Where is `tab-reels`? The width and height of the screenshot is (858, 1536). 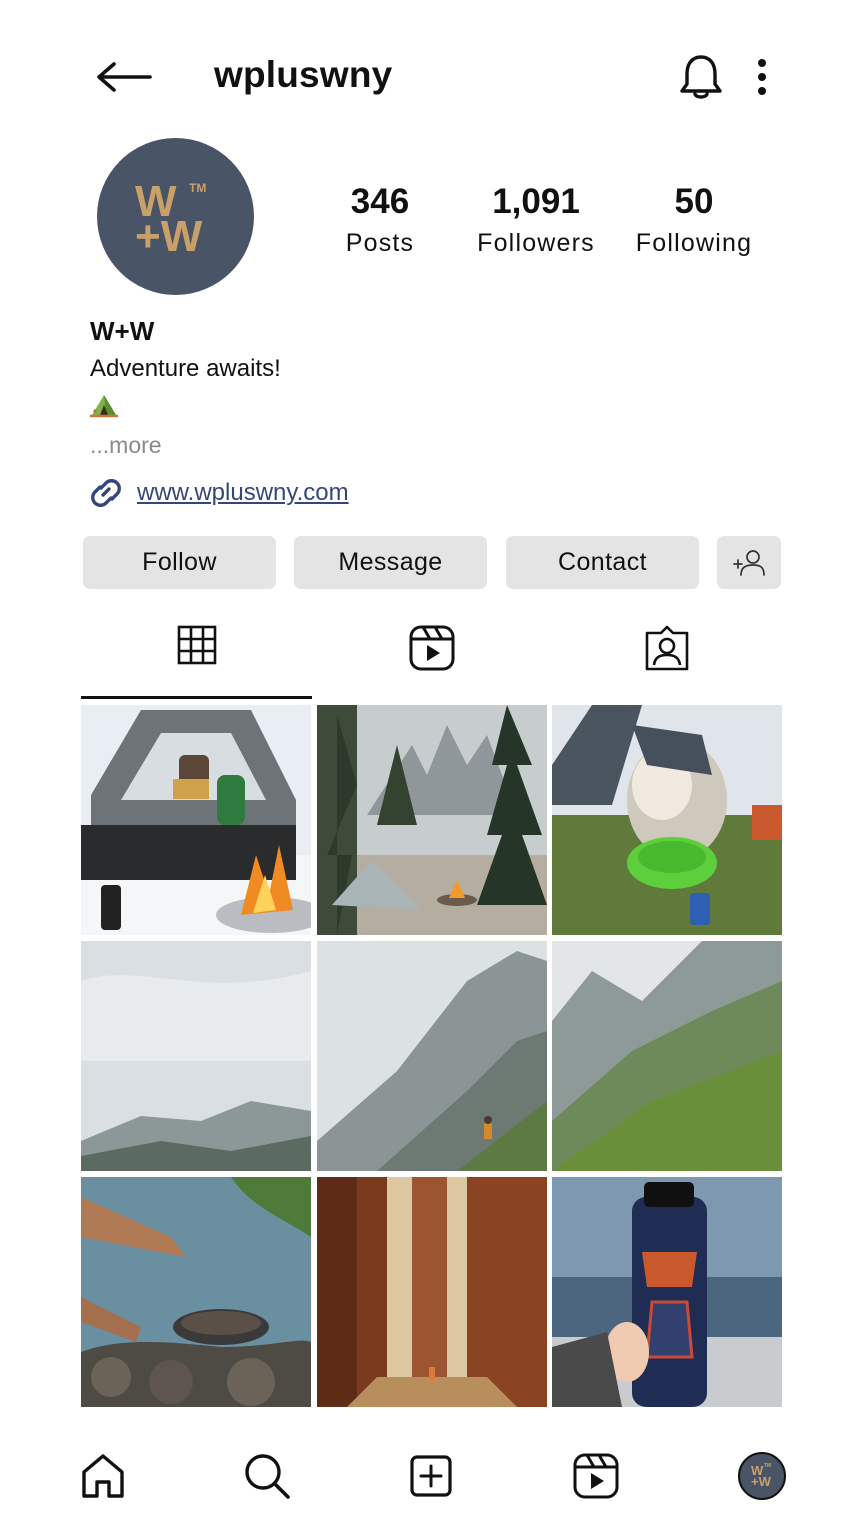
tab-reels is located at coordinates (431, 656).